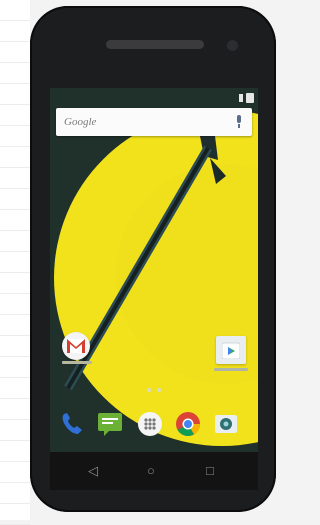 Image resolution: width=320 pixels, height=525 pixels. I want to click on gmail-icon, so click(76, 346).